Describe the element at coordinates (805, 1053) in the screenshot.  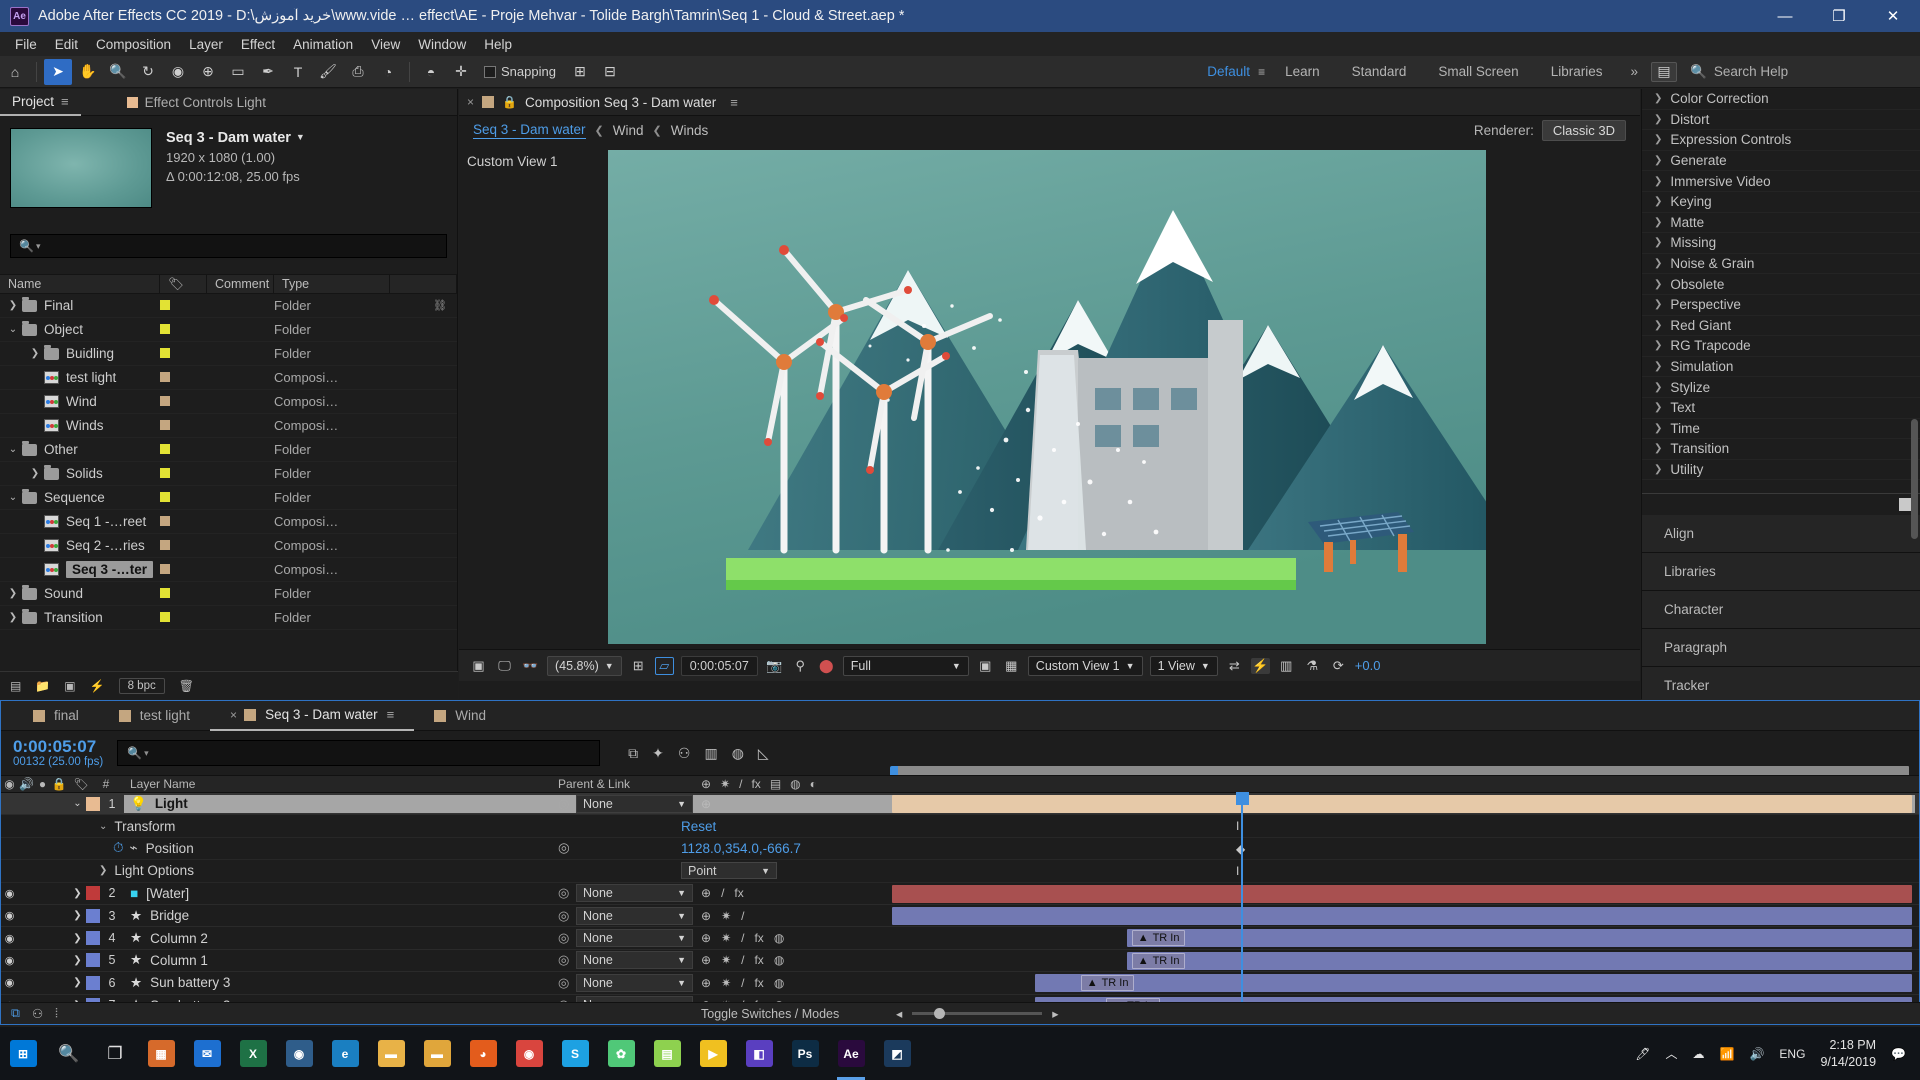
I see `photoshop-taskbar-button: Ps` at that location.